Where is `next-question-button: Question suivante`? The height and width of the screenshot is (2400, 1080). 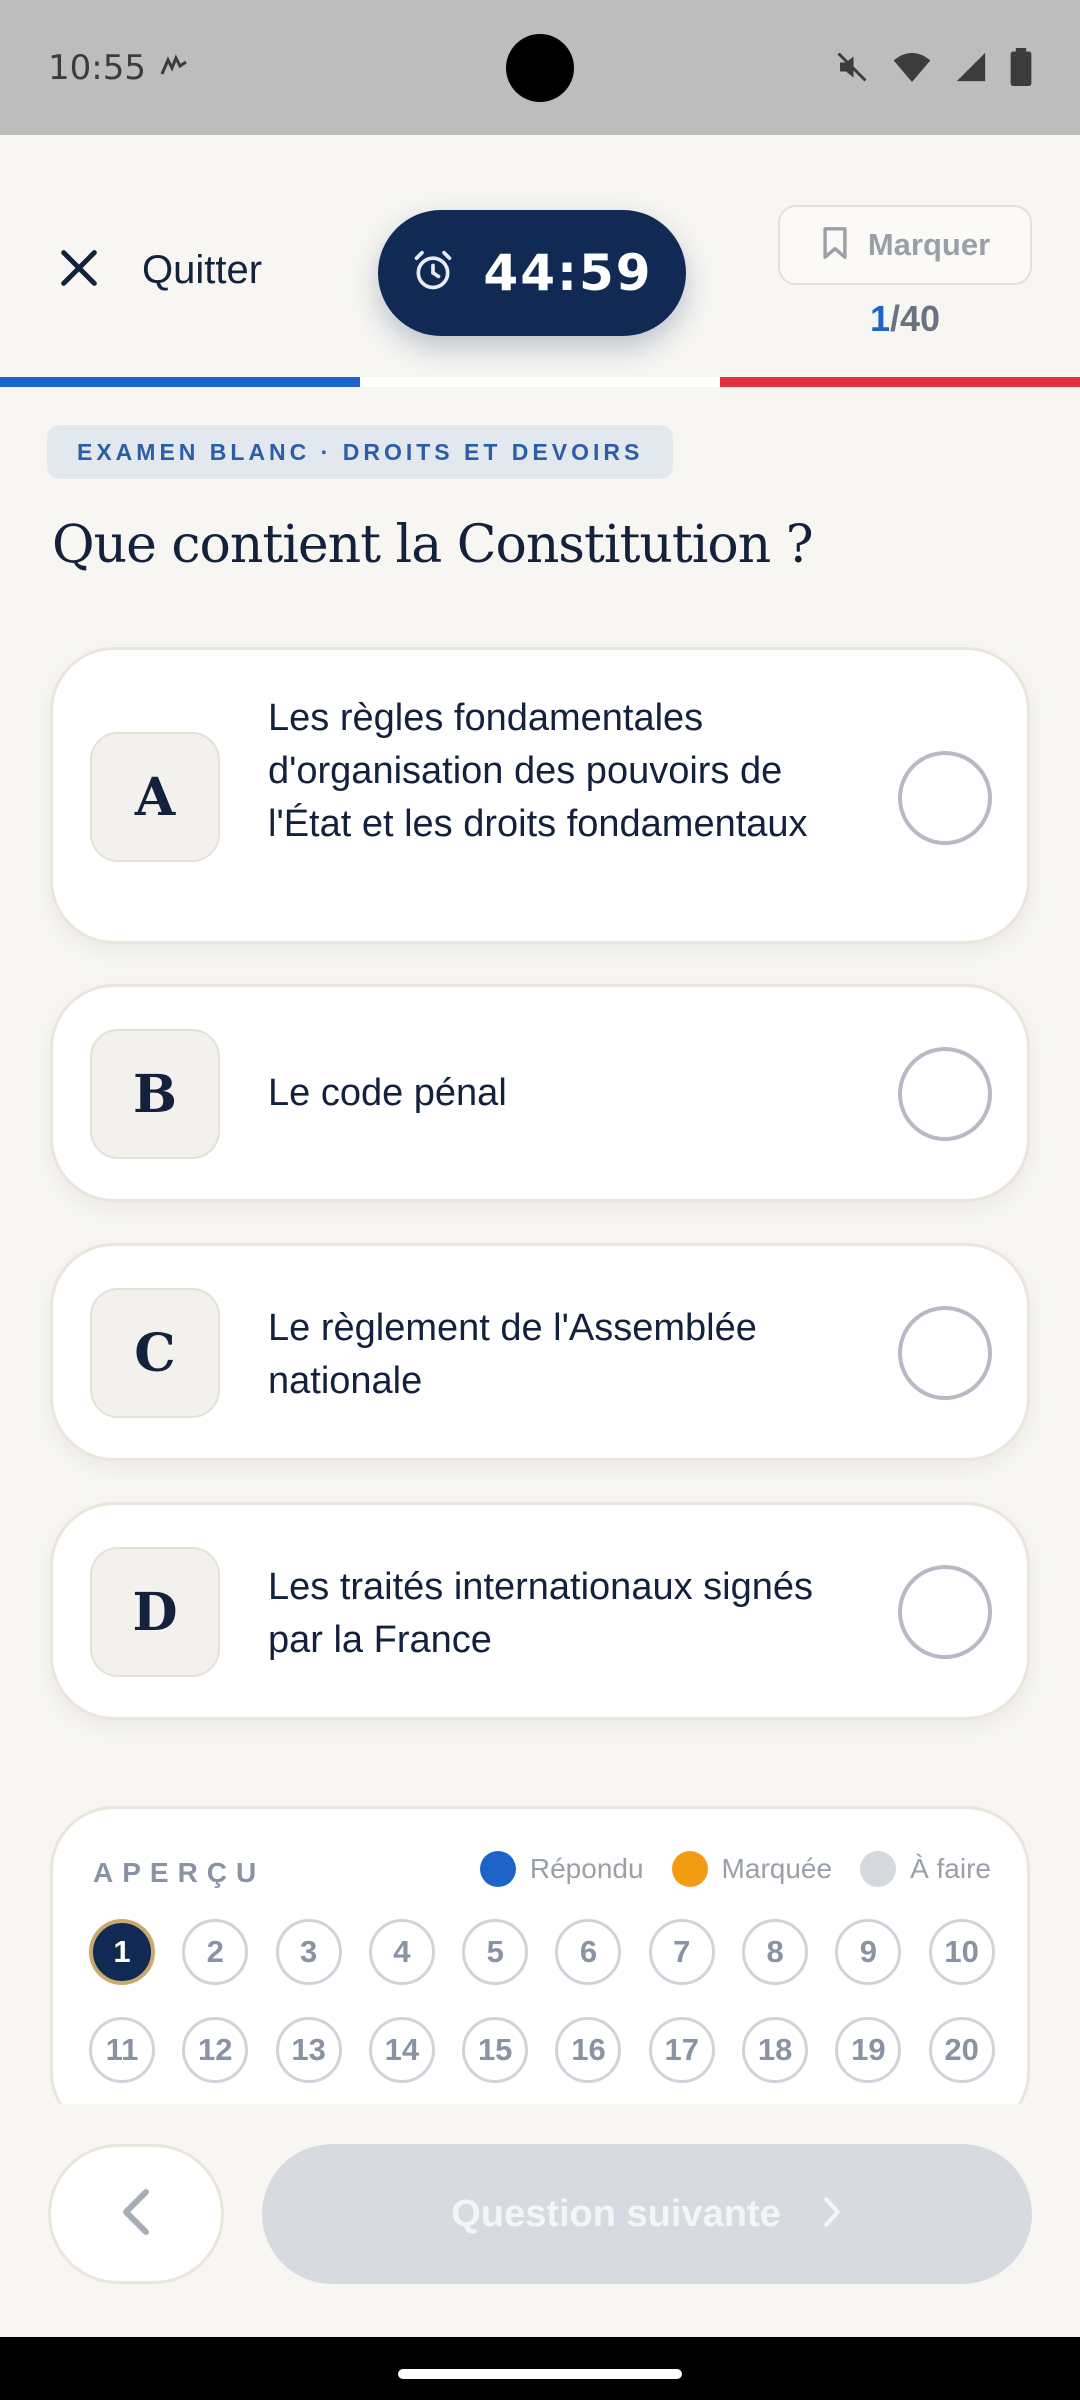 next-question-button: Question suivante is located at coordinates (647, 2214).